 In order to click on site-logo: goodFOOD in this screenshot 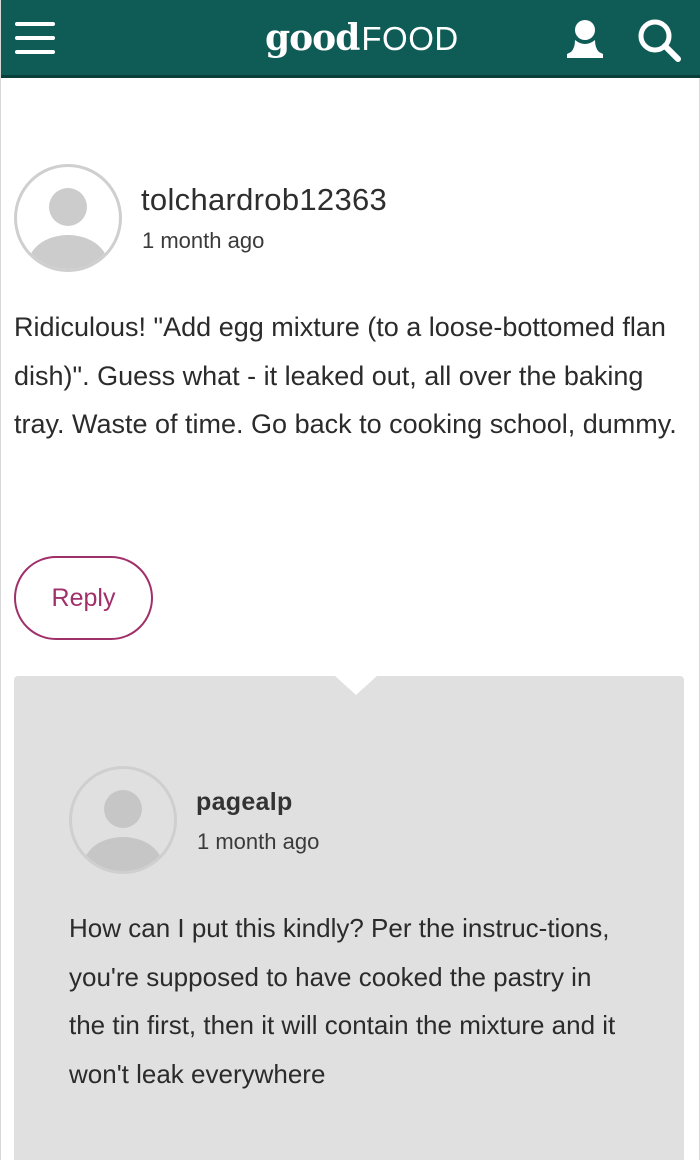, I will do `click(362, 39)`.